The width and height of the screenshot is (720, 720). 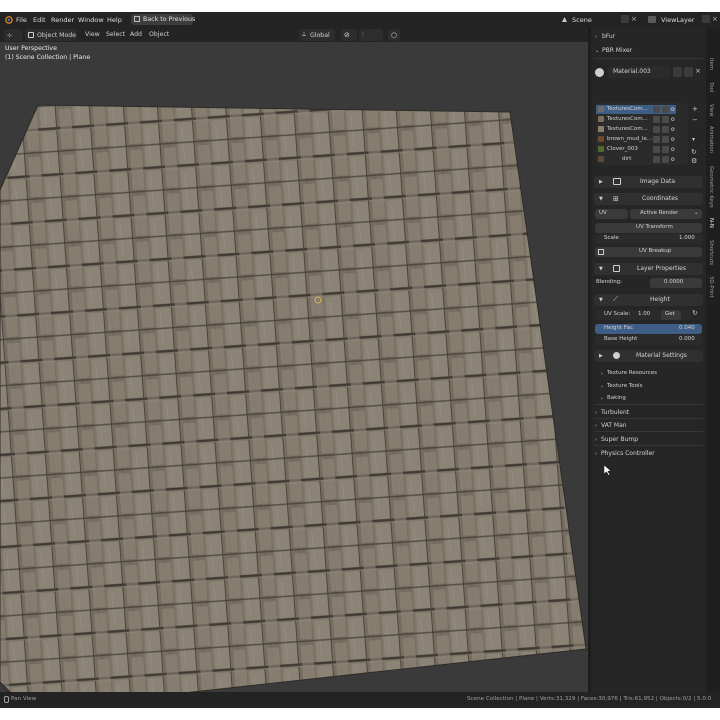 What do you see at coordinates (39, 20) in the screenshot?
I see `menu-edit: Edit` at bounding box center [39, 20].